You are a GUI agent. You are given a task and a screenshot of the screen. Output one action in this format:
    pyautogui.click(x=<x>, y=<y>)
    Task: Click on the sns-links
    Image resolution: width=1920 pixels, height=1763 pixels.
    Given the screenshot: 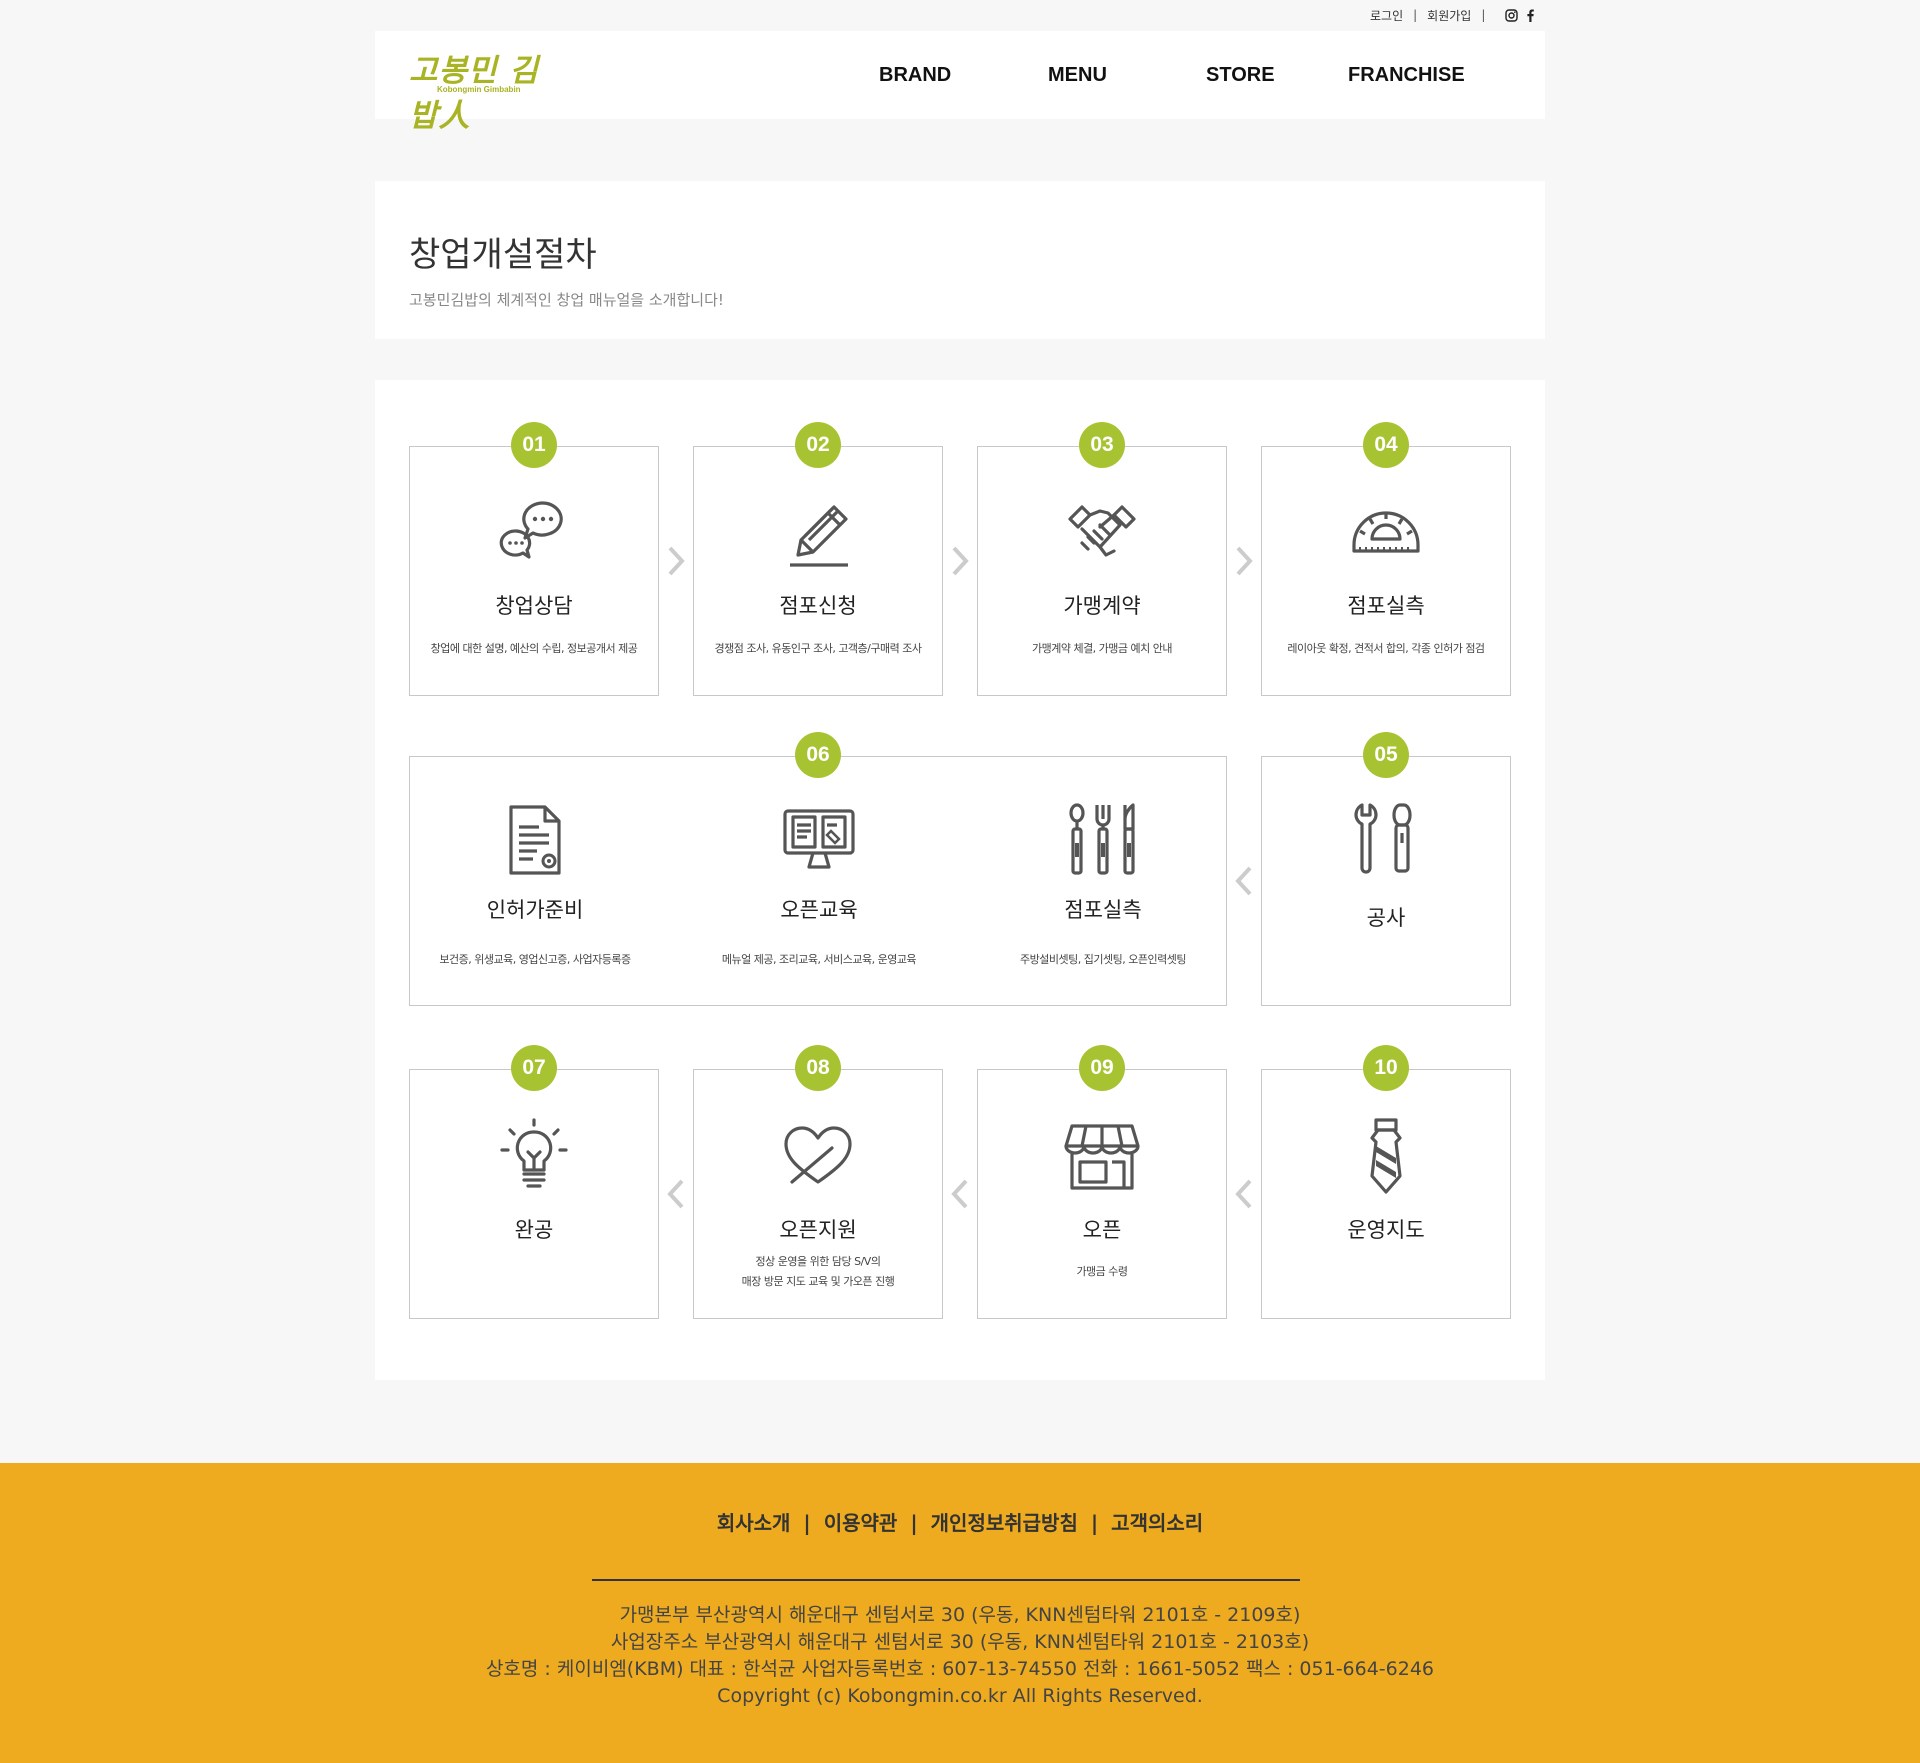 What is the action you would take?
    pyautogui.click(x=1520, y=15)
    